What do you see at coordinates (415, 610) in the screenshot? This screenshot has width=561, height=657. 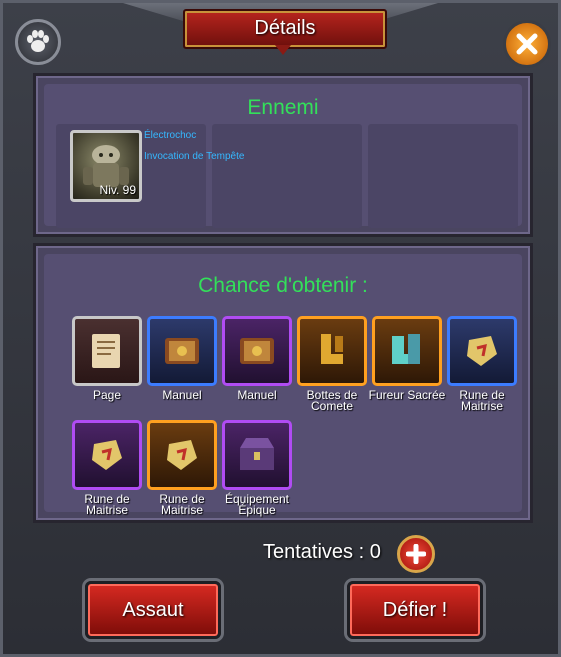 I see `challenge-button: Défier !` at bounding box center [415, 610].